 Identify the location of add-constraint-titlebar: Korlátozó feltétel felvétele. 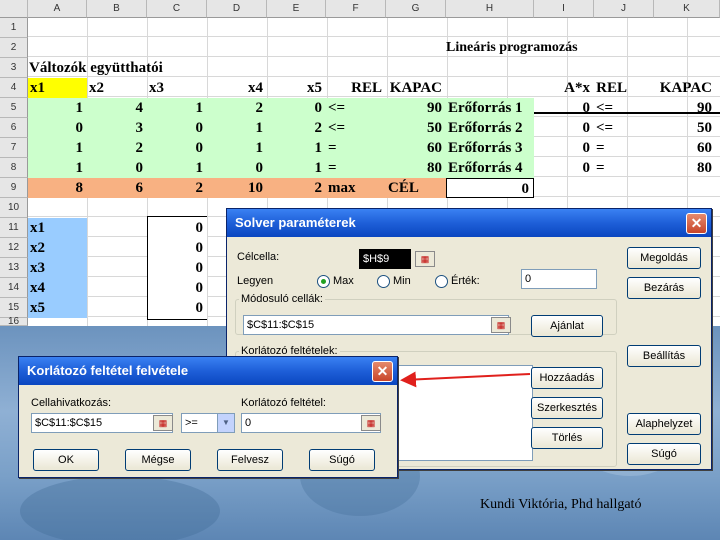
(208, 371).